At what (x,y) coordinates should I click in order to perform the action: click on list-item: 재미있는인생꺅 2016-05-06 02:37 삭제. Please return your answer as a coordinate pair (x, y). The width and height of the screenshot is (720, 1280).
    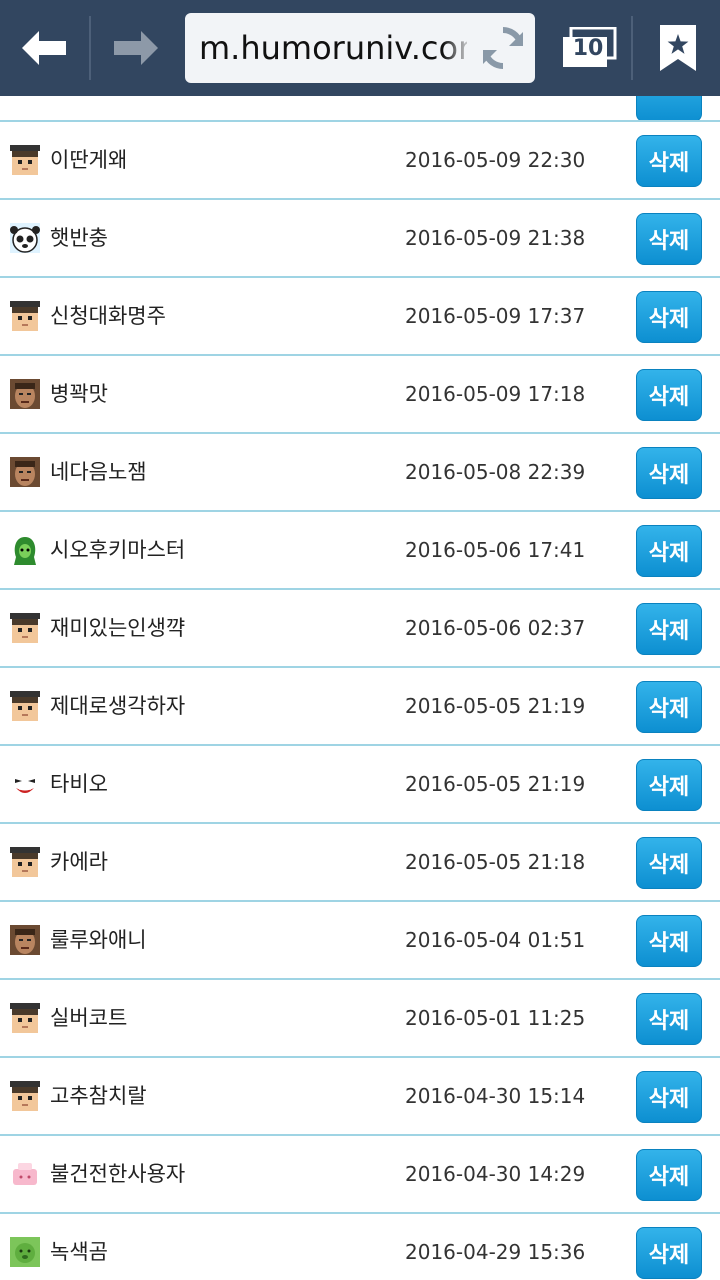
    Looking at the image, I should click on (360, 629).